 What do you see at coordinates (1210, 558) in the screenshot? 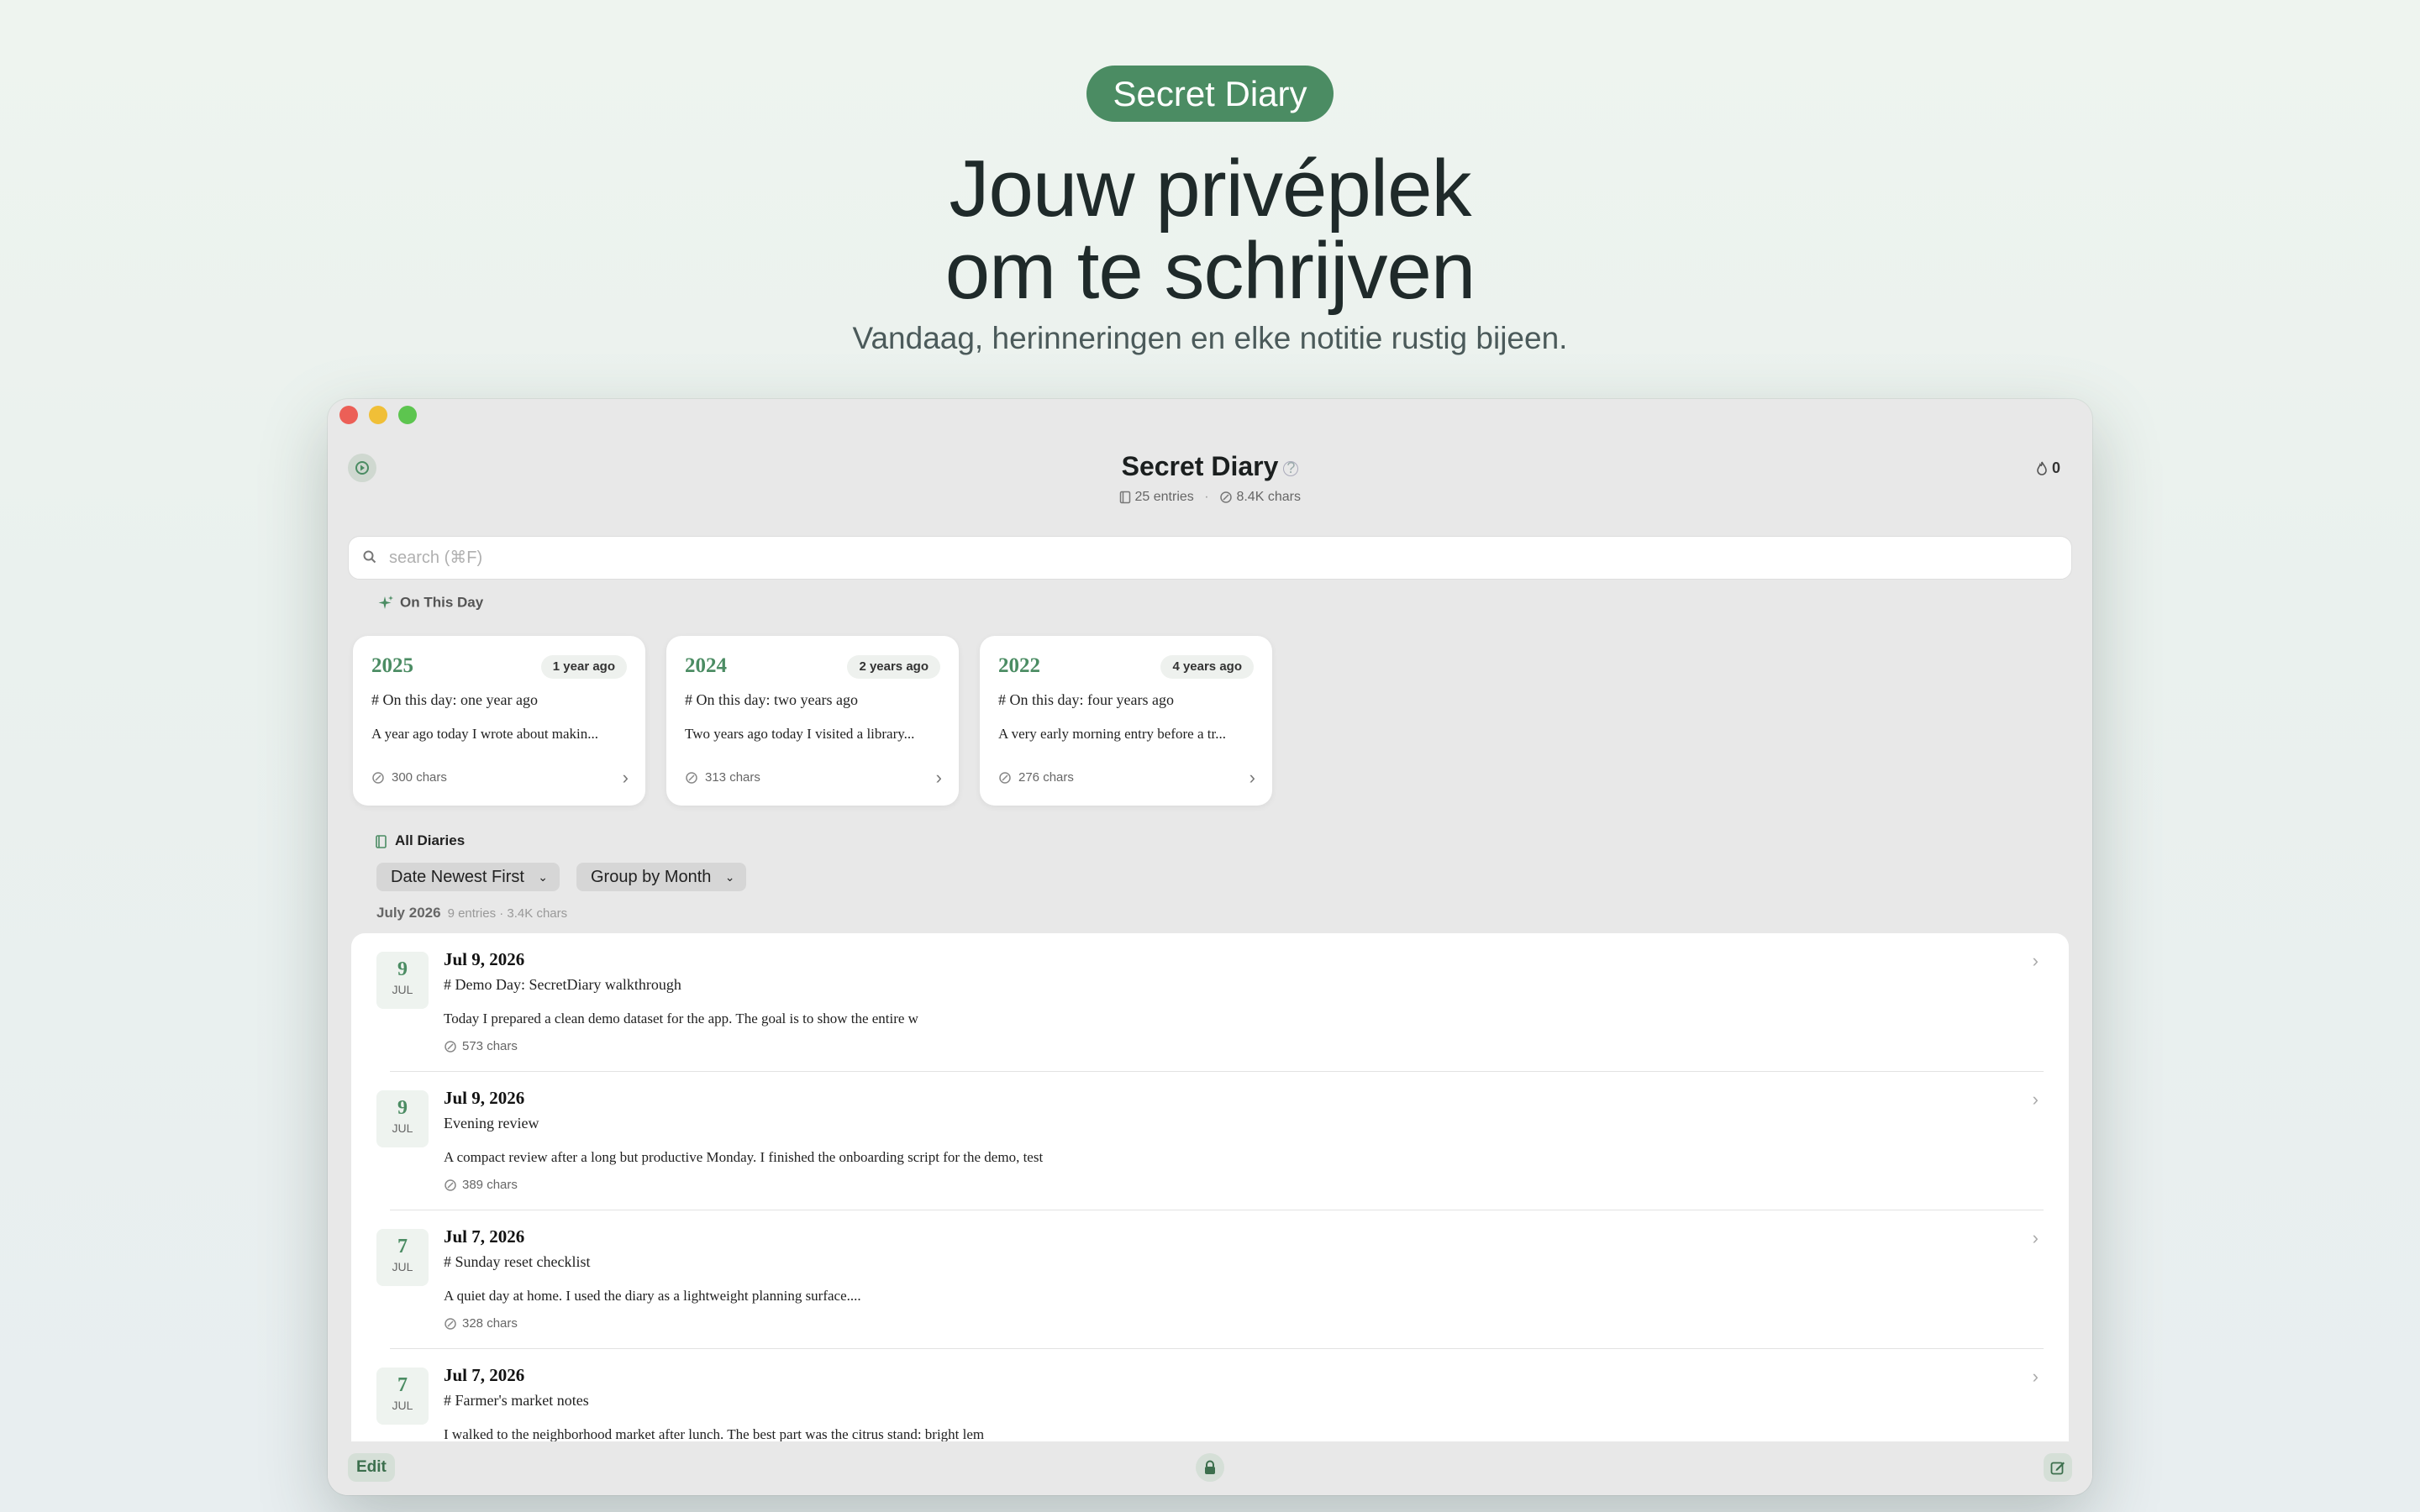
I see `search-input: search (⌘F)` at bounding box center [1210, 558].